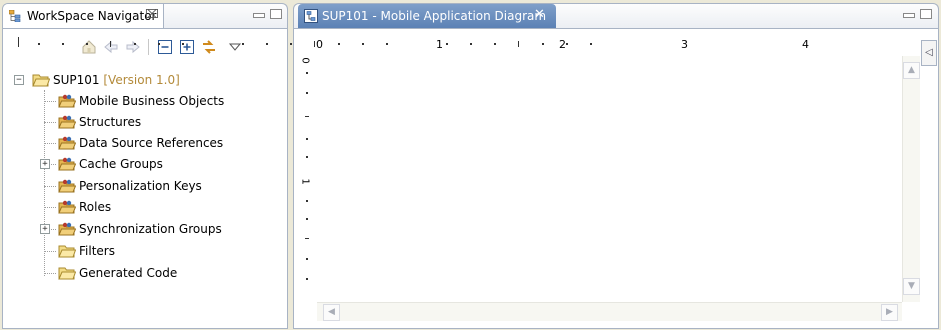  I want to click on tab-workspace-navigator: WorkSpace Navigator ⌧, so click(83, 16).